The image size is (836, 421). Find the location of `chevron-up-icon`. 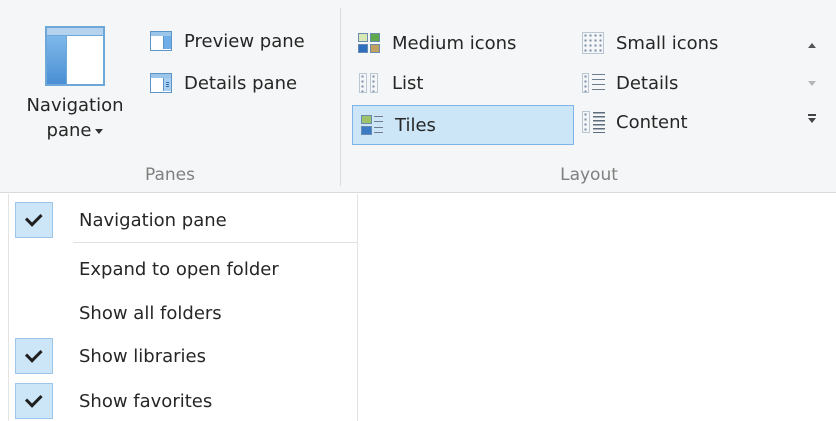

chevron-up-icon is located at coordinates (812, 45).